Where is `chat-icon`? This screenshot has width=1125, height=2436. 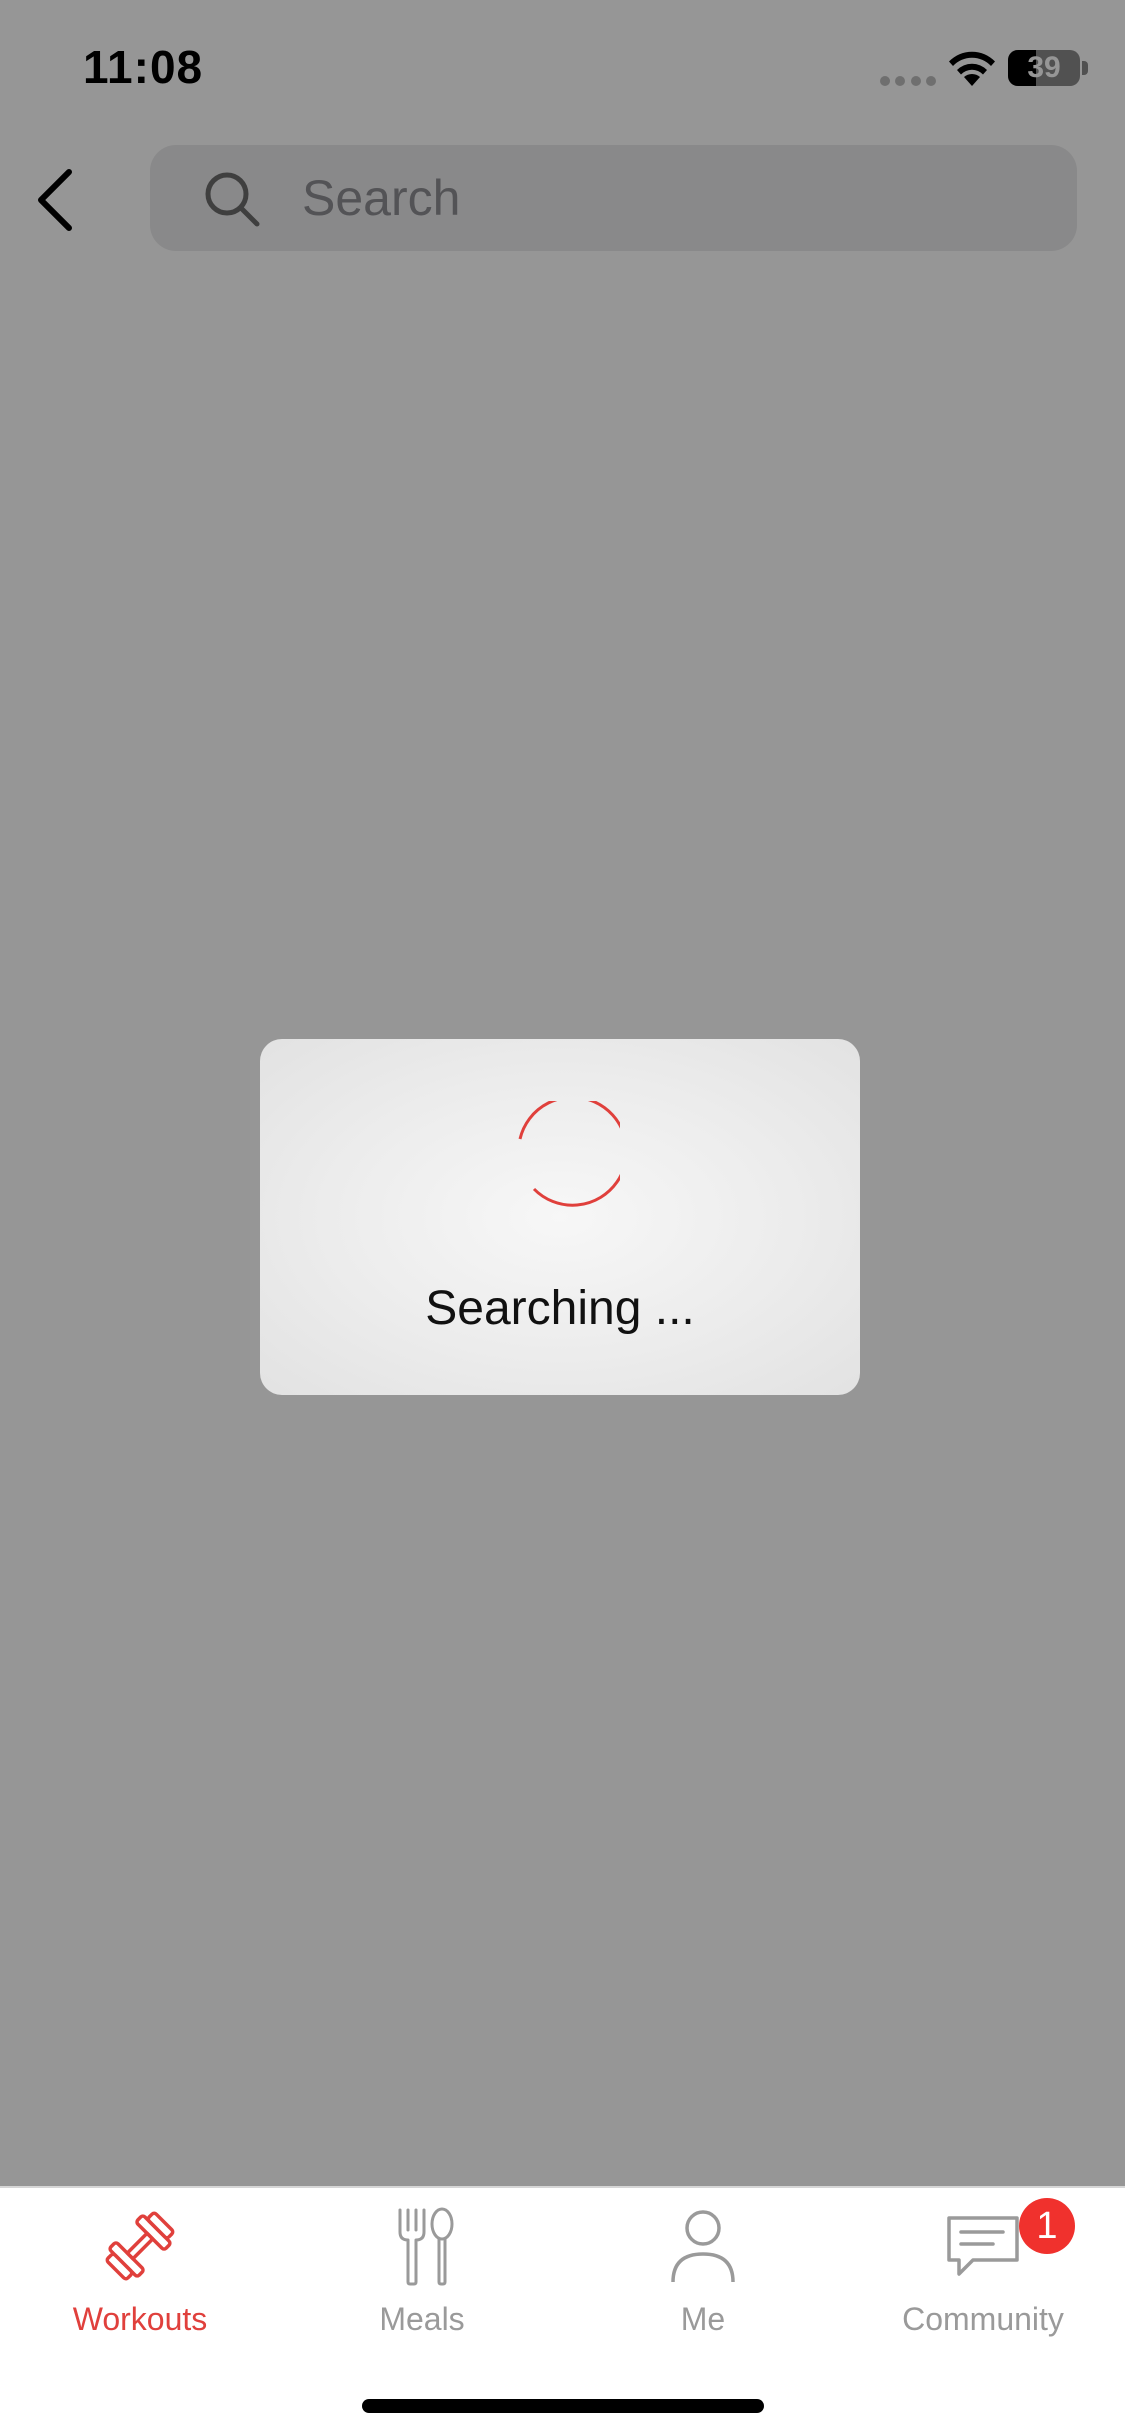 chat-icon is located at coordinates (983, 2246).